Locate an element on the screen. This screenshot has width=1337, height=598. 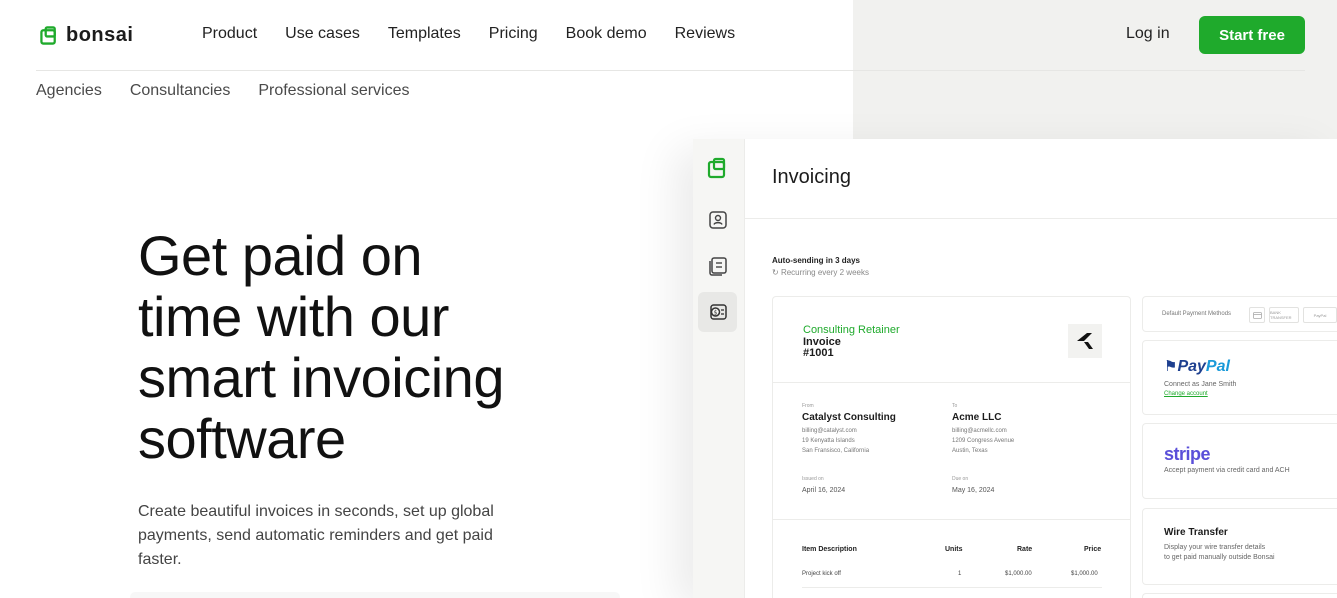
hero-title-line: time with our is located at coordinates (293, 316).